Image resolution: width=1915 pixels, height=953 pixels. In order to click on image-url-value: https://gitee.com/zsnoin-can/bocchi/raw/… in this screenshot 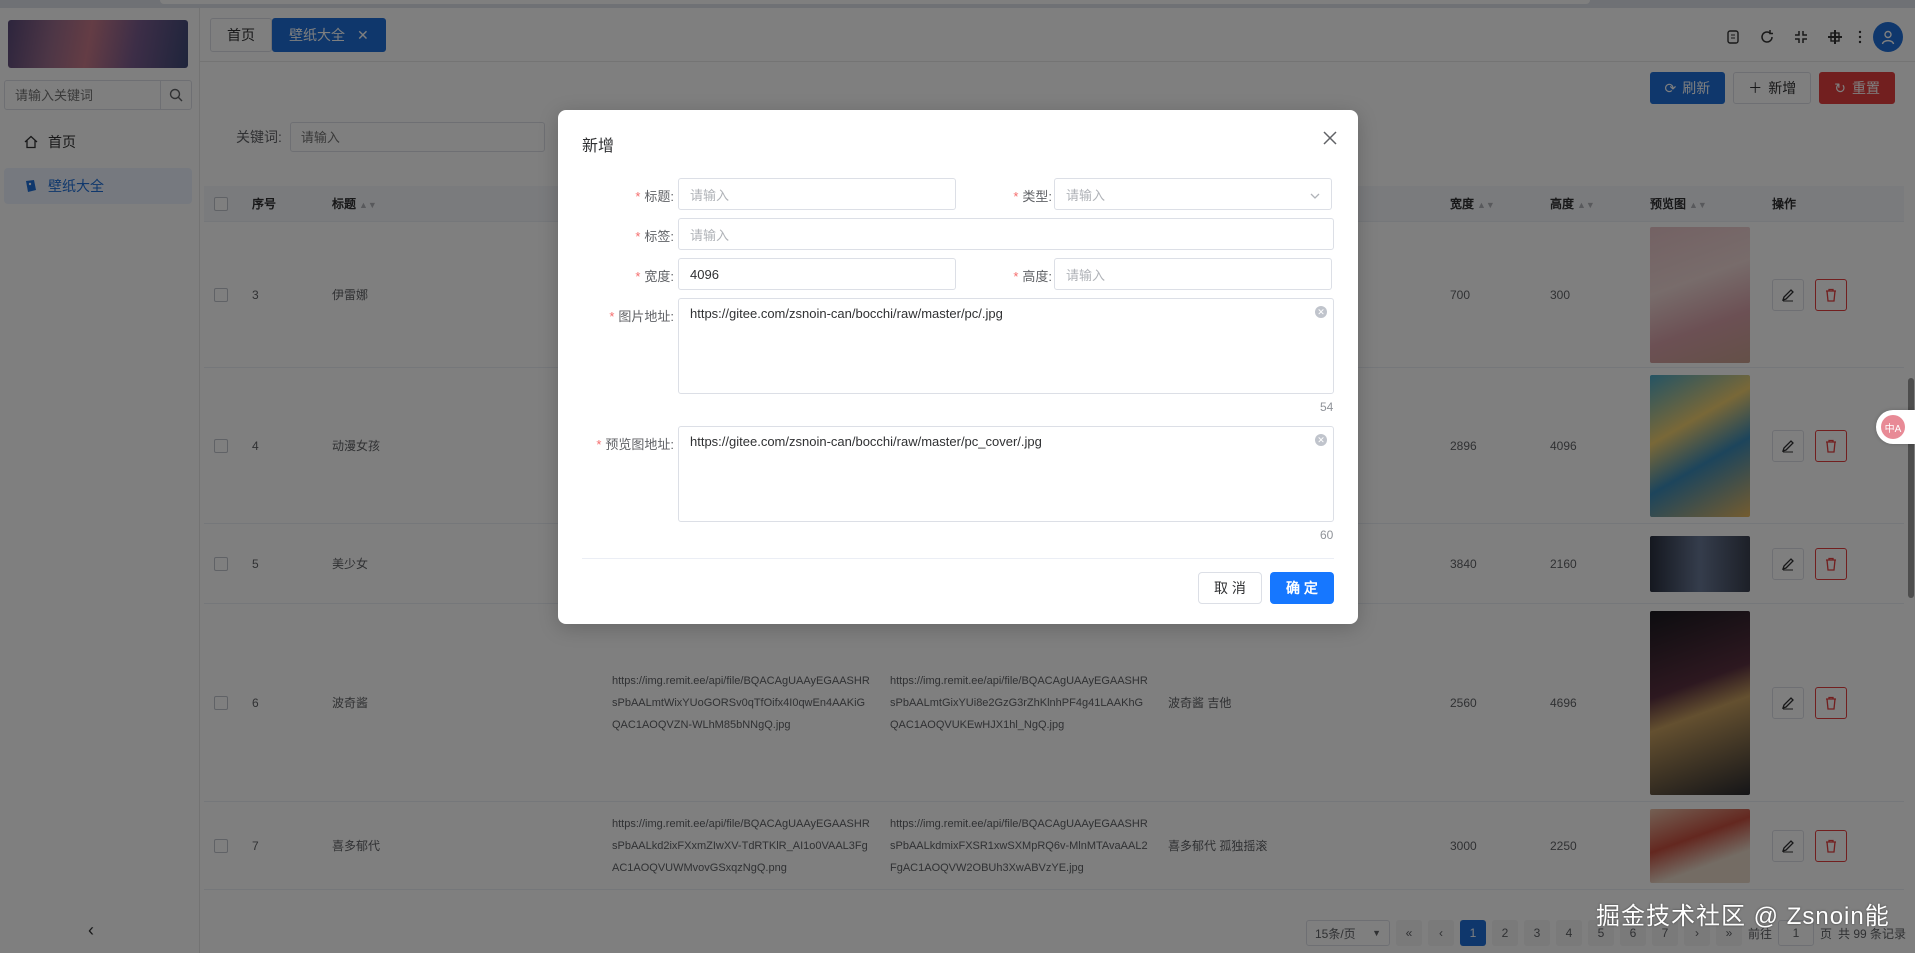, I will do `click(846, 313)`.